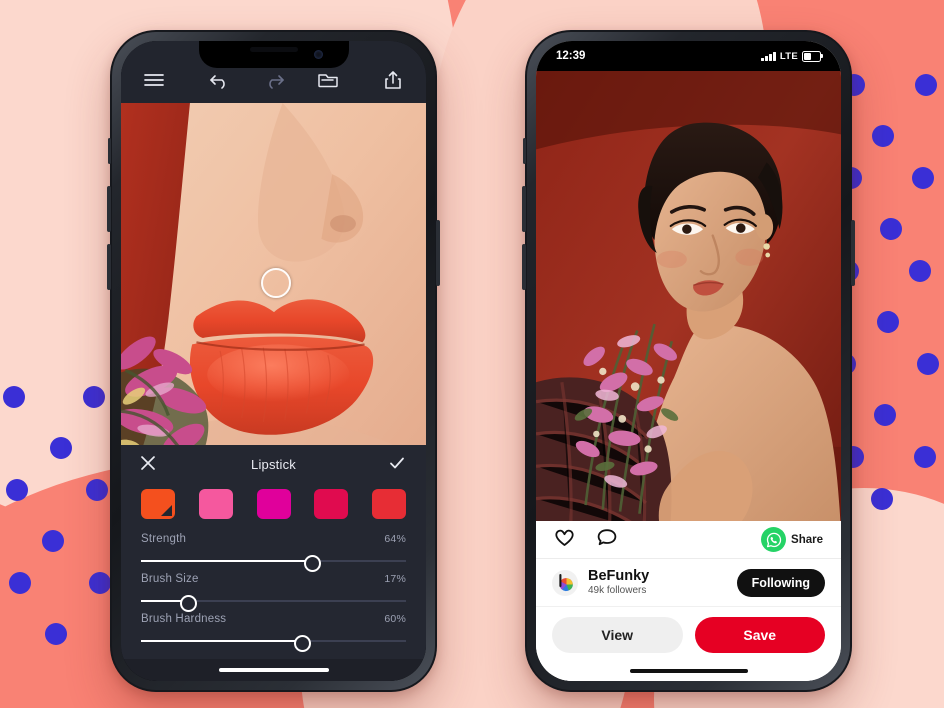 The height and width of the screenshot is (708, 944). I want to click on battery-icon, so click(812, 56).